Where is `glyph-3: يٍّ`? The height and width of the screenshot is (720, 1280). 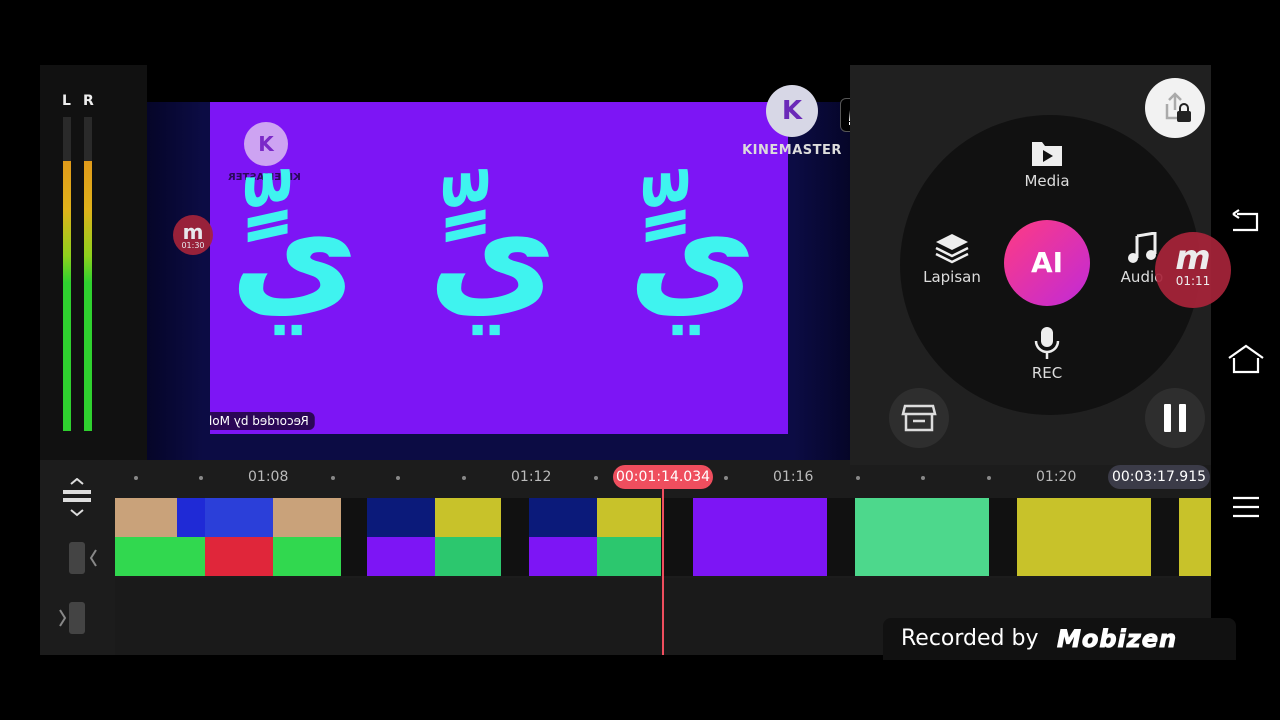 glyph-3: يٍّ is located at coordinates (692, 253).